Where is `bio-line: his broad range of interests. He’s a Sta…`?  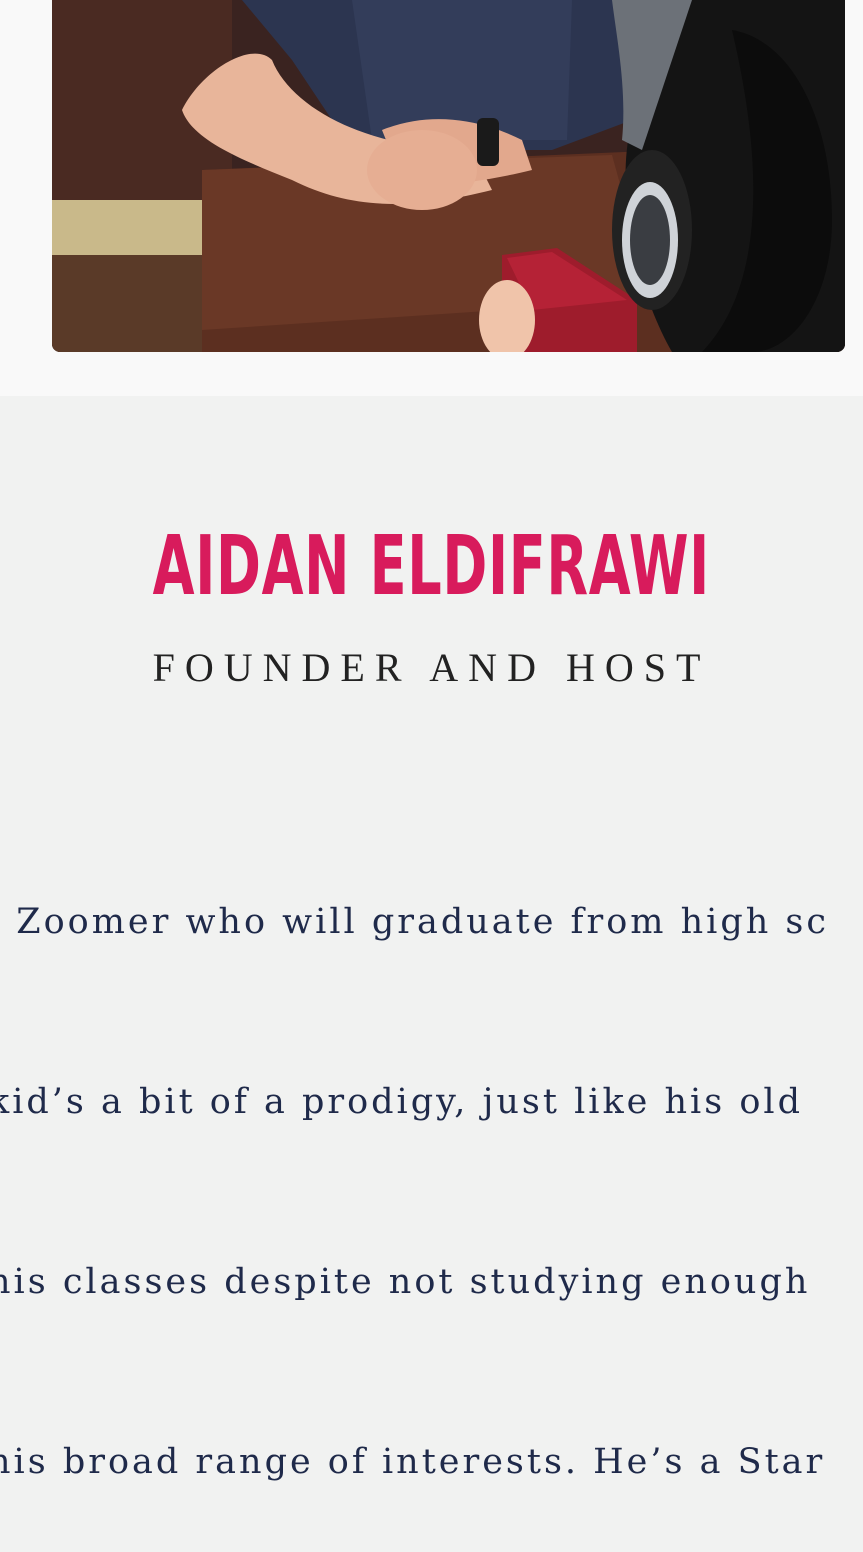 bio-line: his broad range of interests. He’s a Sta… is located at coordinates (413, 1462).